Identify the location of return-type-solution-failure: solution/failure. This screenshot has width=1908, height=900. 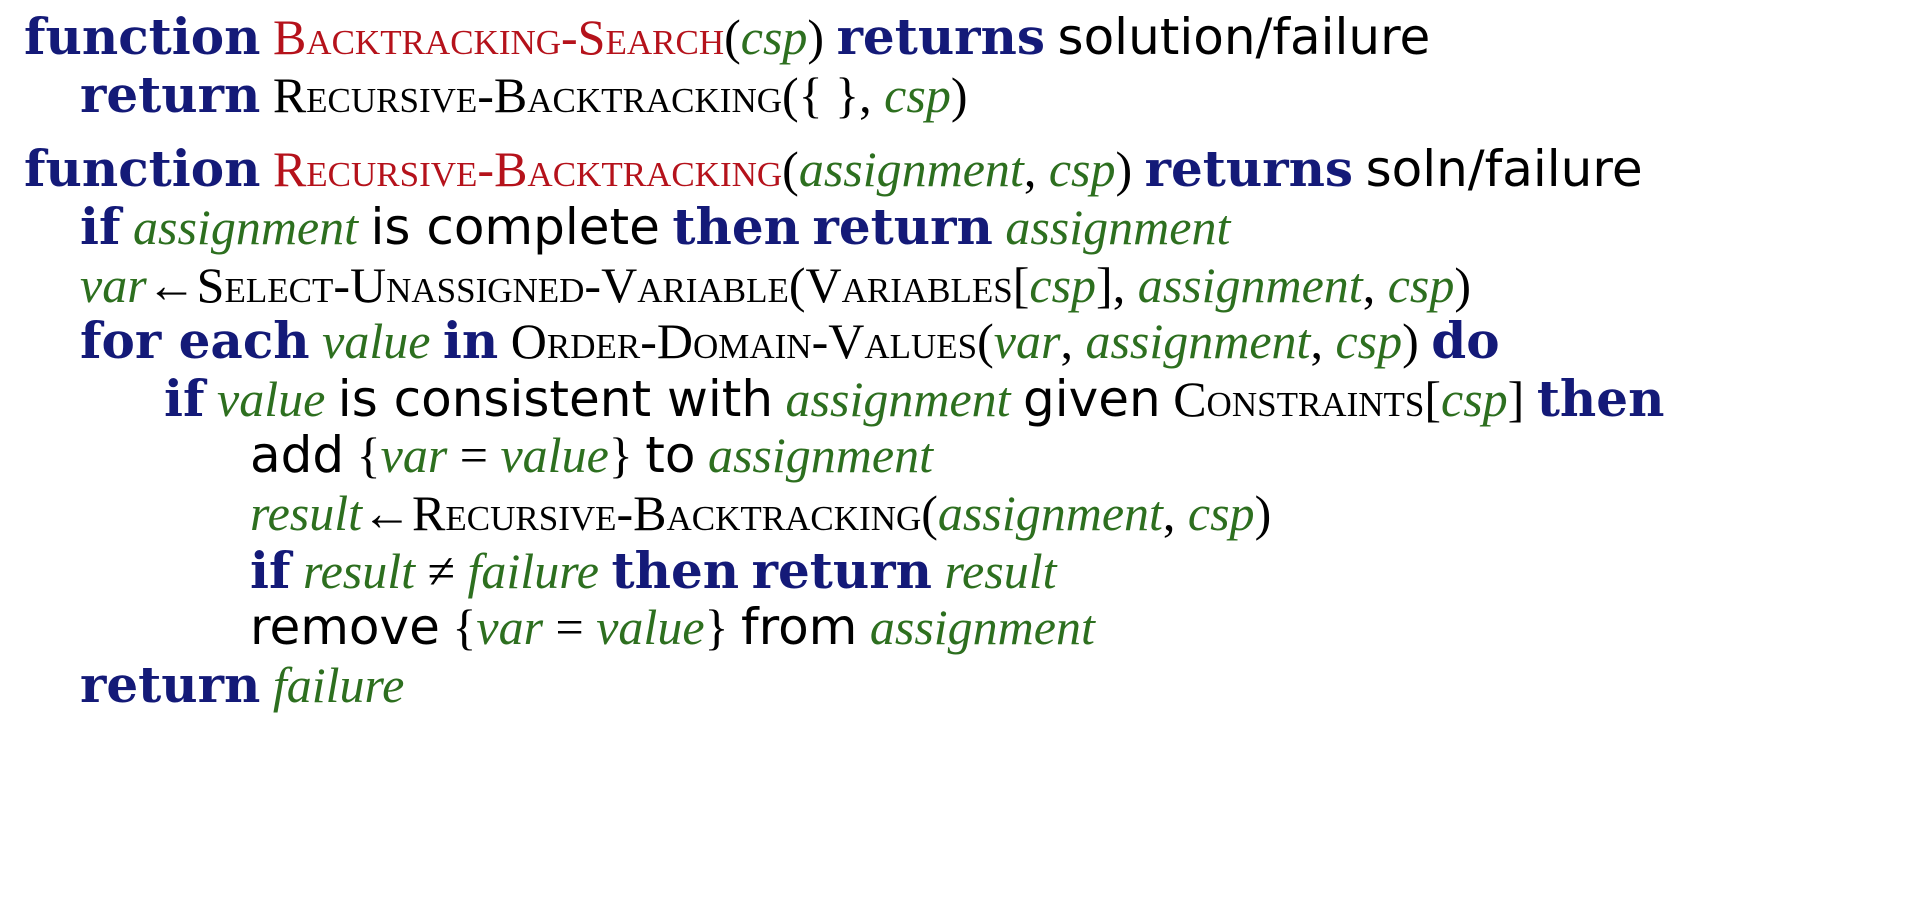
(1244, 37).